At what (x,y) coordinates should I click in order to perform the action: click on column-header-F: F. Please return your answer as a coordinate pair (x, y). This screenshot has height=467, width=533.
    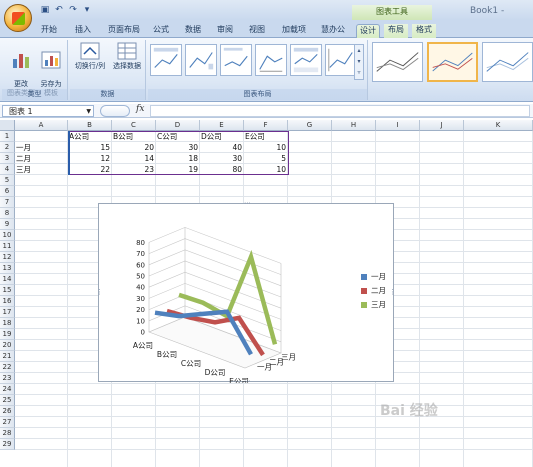
    Looking at the image, I should click on (266, 125).